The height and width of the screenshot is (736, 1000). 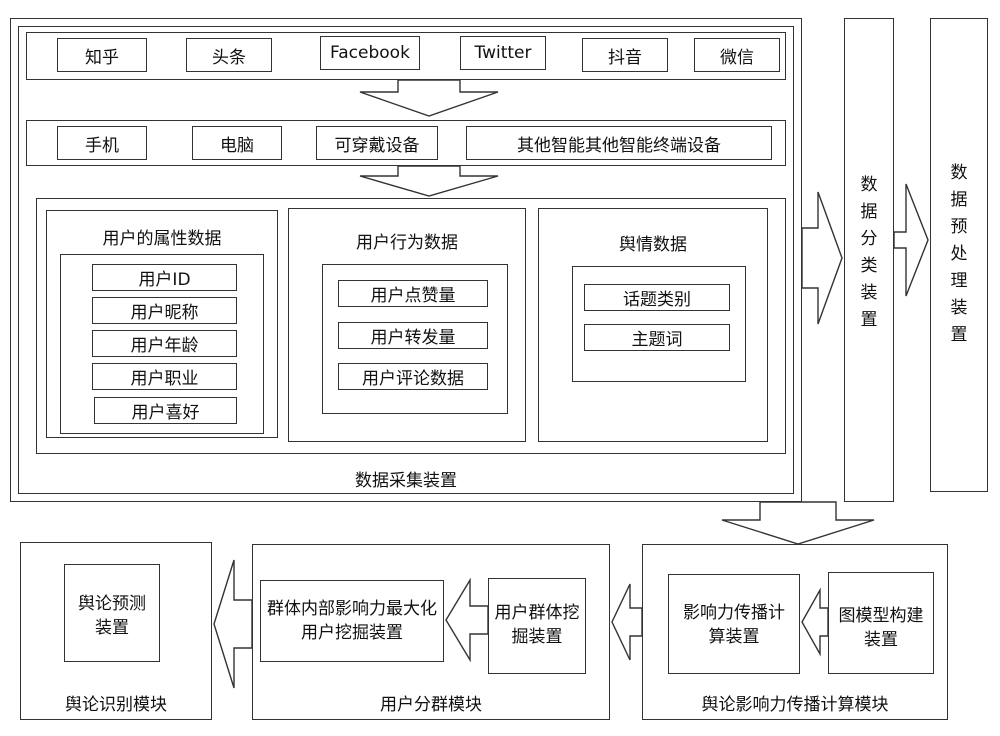 What do you see at coordinates (798, 523) in the screenshot?
I see `arrow-preprocessing-to-propagation` at bounding box center [798, 523].